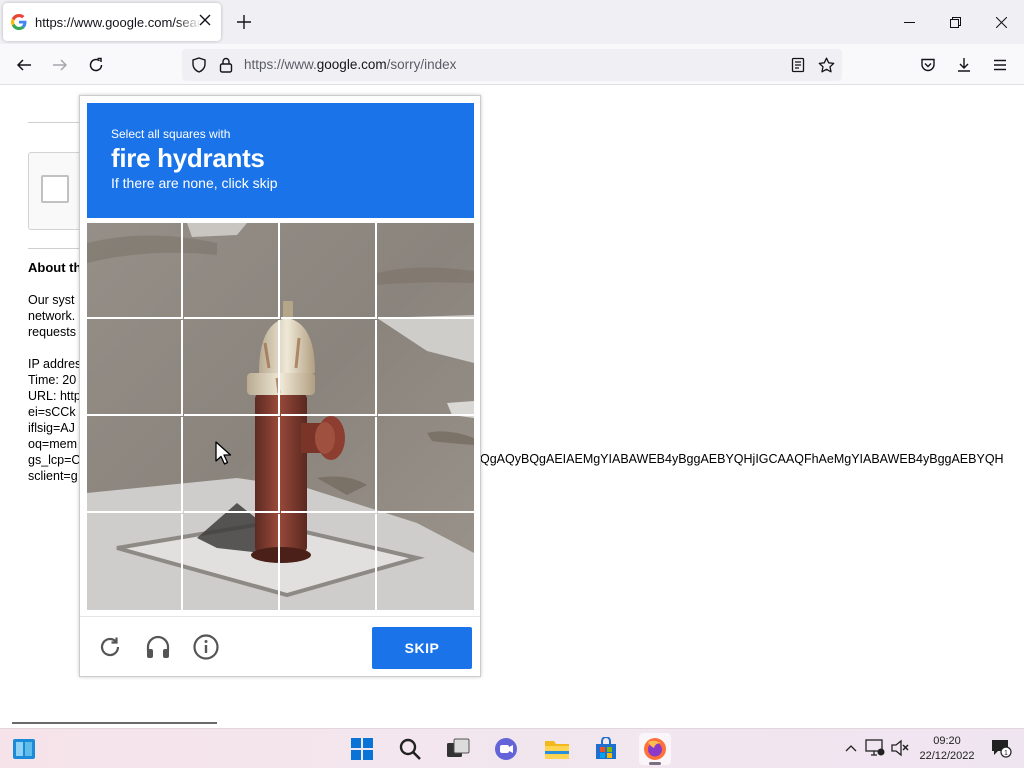 The image size is (1024, 768). Describe the element at coordinates (110, 647) in the screenshot. I see `reload-challenge-icon` at that location.